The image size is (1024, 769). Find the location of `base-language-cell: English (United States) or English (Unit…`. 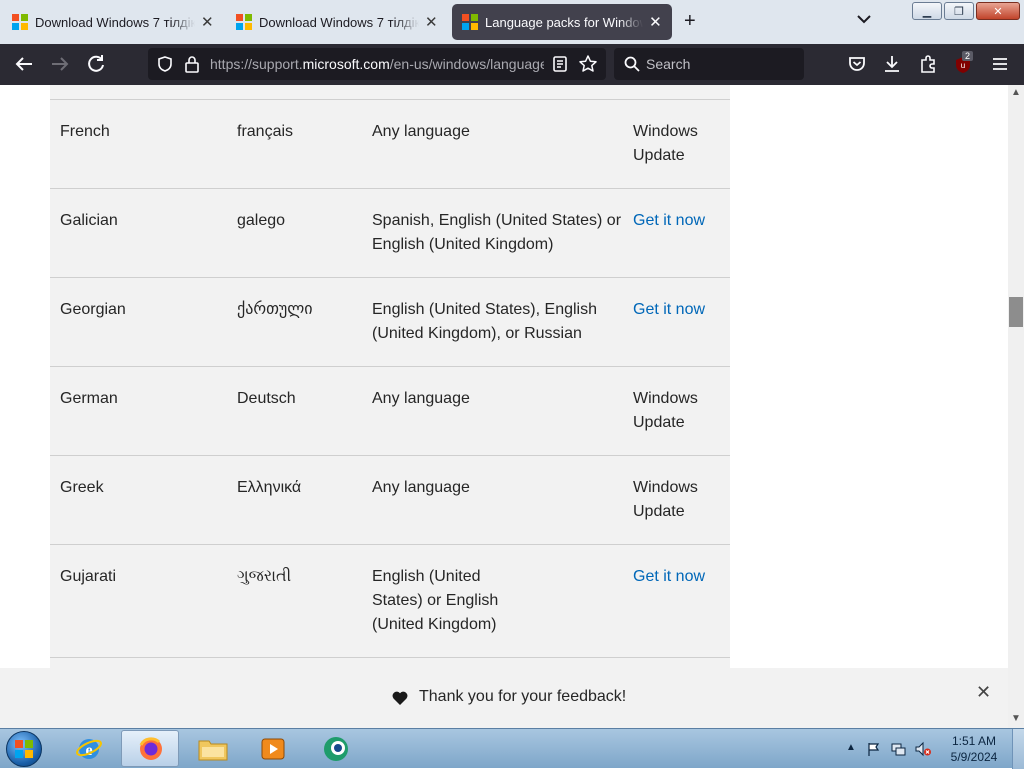

base-language-cell: English (United States) or English (Unit… is located at coordinates (435, 600).